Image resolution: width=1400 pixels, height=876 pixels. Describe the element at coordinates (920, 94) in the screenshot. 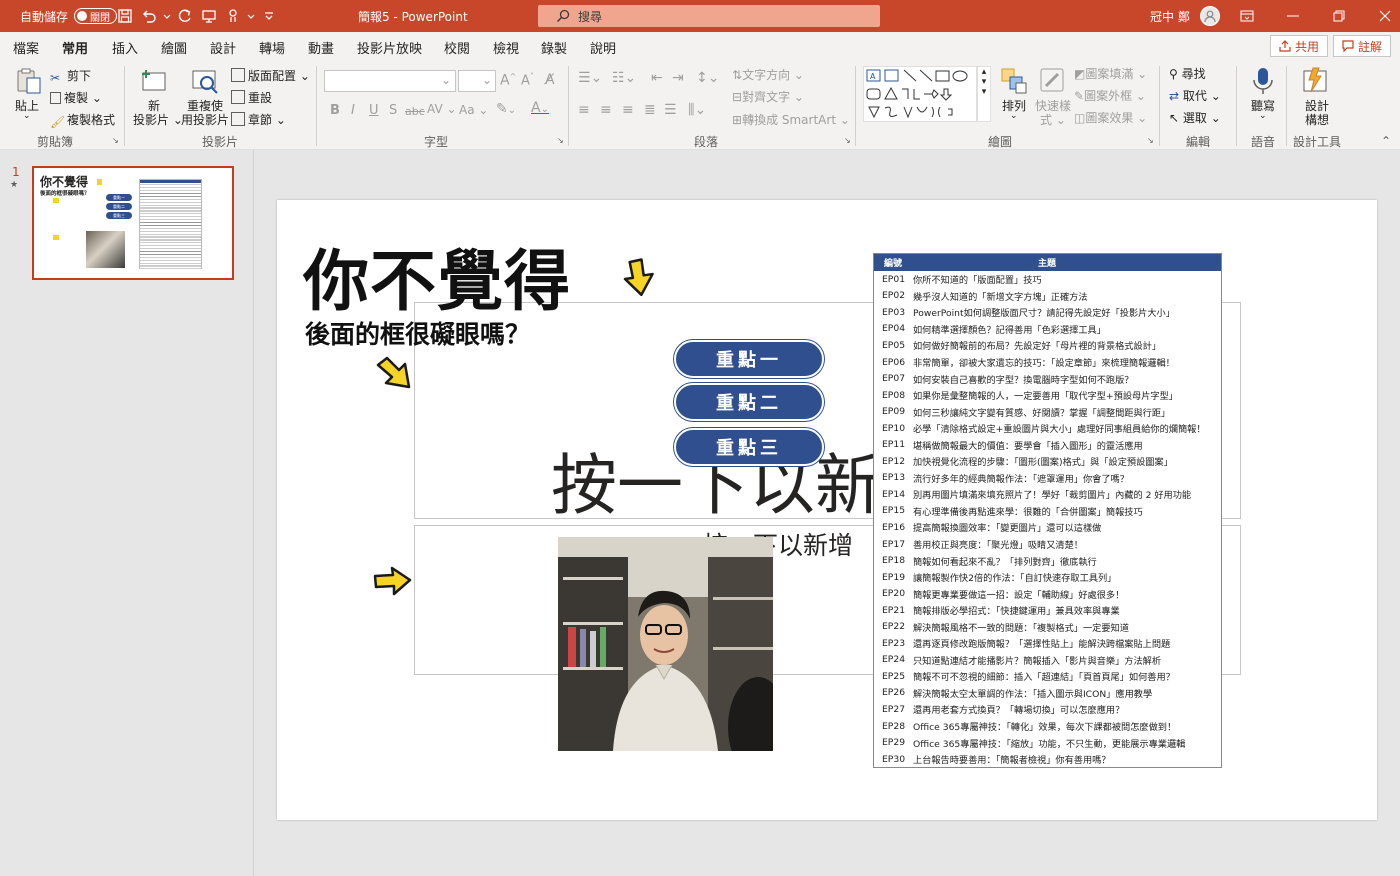

I see `shapes-gallery: A` at that location.